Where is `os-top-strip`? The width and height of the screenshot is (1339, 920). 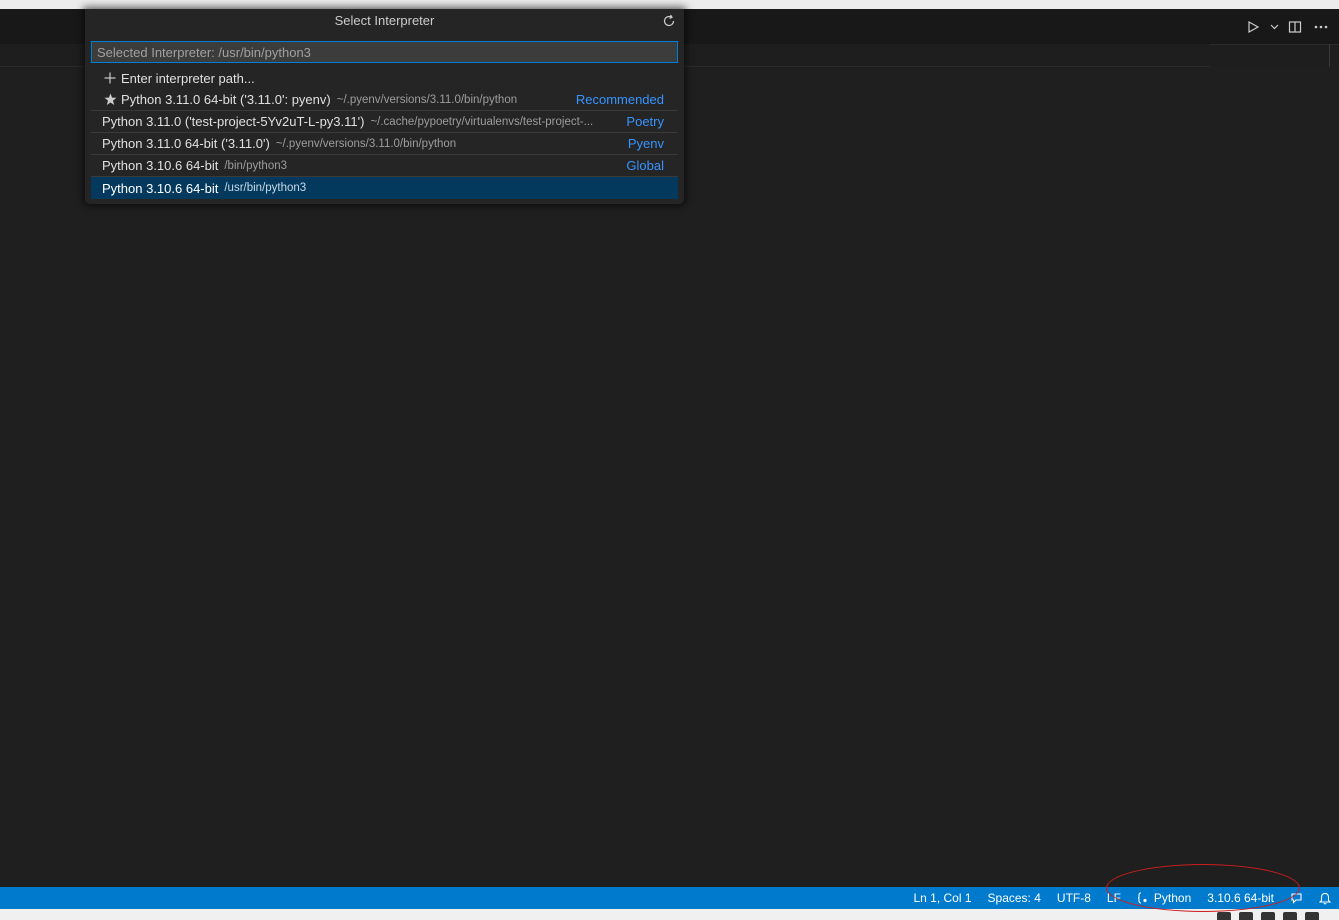
os-top-strip is located at coordinates (669, 4).